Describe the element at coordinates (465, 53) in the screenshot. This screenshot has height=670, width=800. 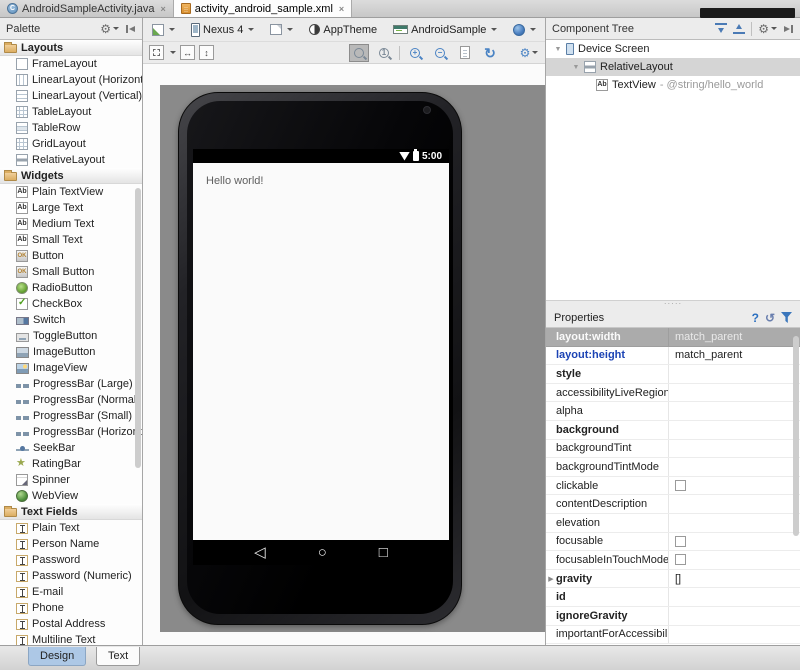
I see `preview-button` at that location.